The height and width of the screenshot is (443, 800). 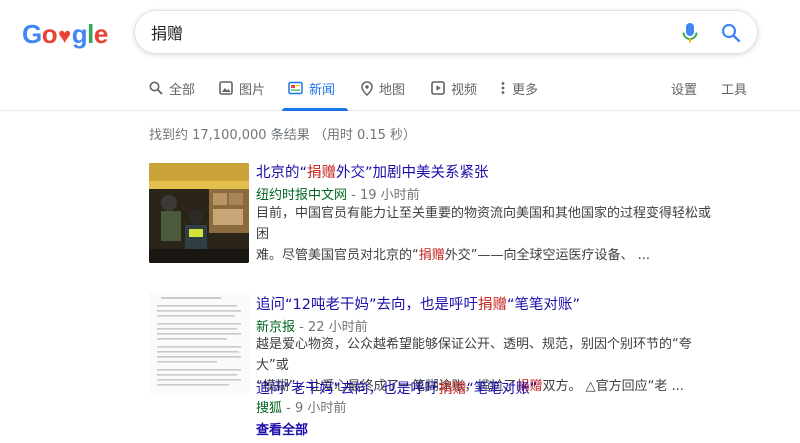 What do you see at coordinates (302, 195) in the screenshot?
I see `source-name: 纽约时报中文网` at bounding box center [302, 195].